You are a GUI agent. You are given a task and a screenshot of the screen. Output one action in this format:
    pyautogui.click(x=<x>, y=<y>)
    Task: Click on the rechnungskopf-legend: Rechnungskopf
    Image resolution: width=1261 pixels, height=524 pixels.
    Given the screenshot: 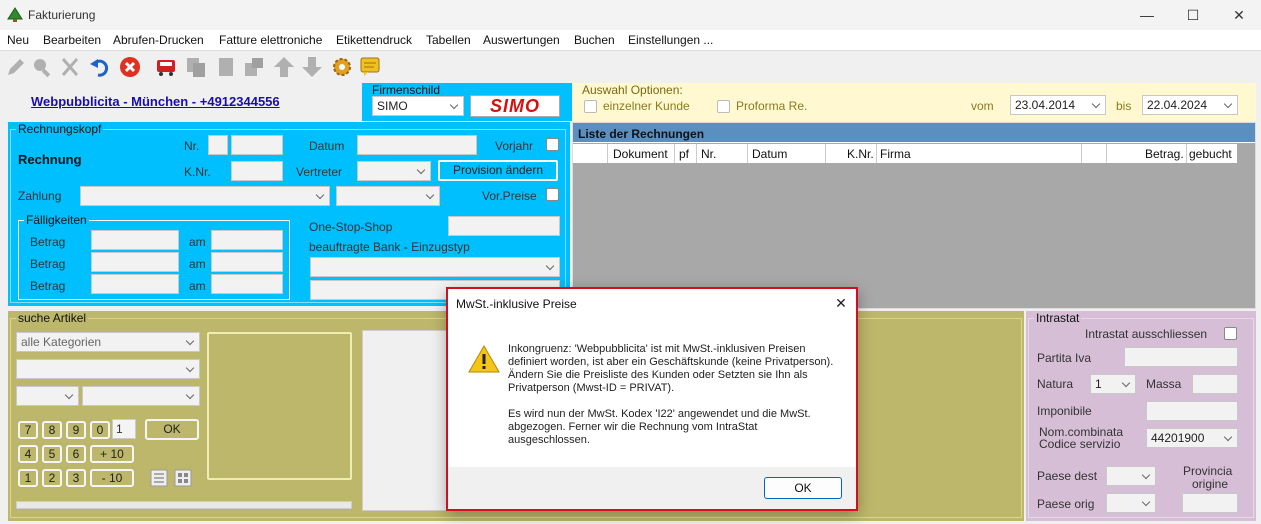 What is the action you would take?
    pyautogui.click(x=60, y=129)
    